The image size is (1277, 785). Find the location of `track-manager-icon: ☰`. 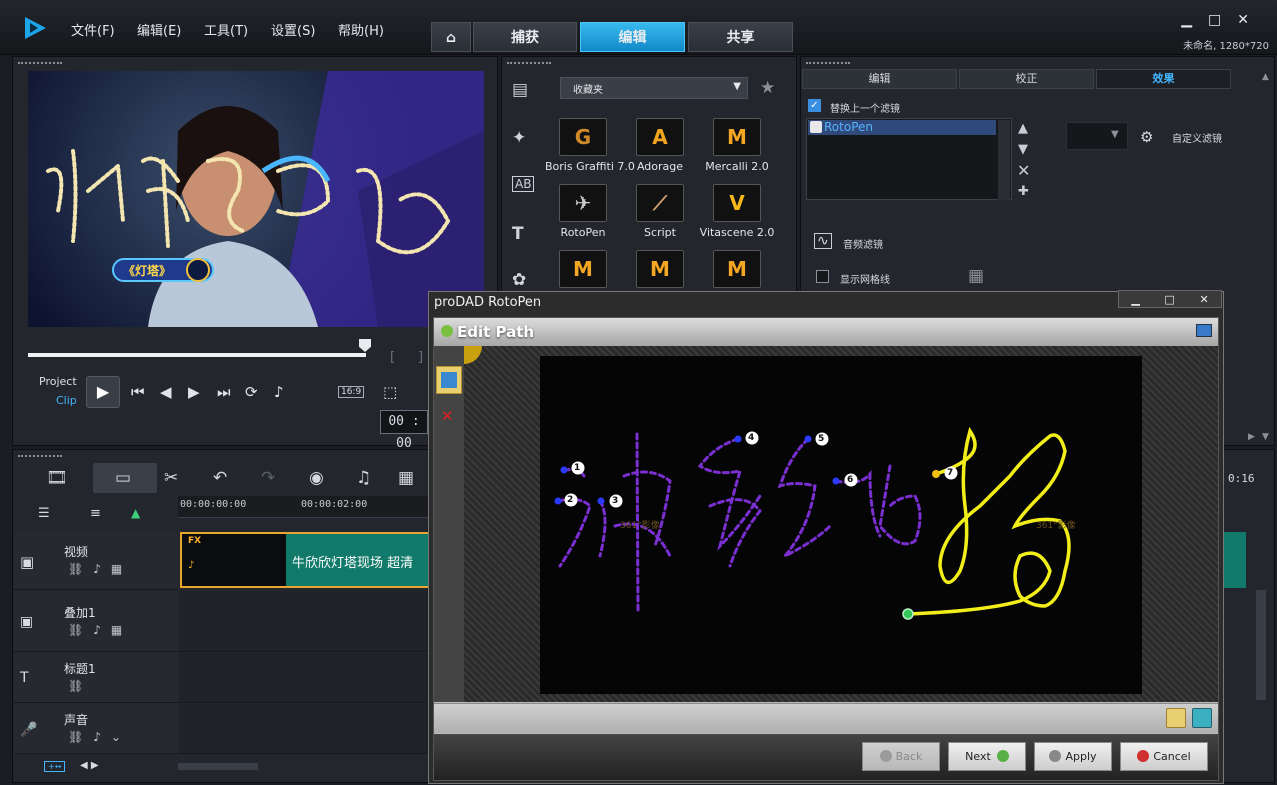

track-manager-icon: ☰ is located at coordinates (44, 513).